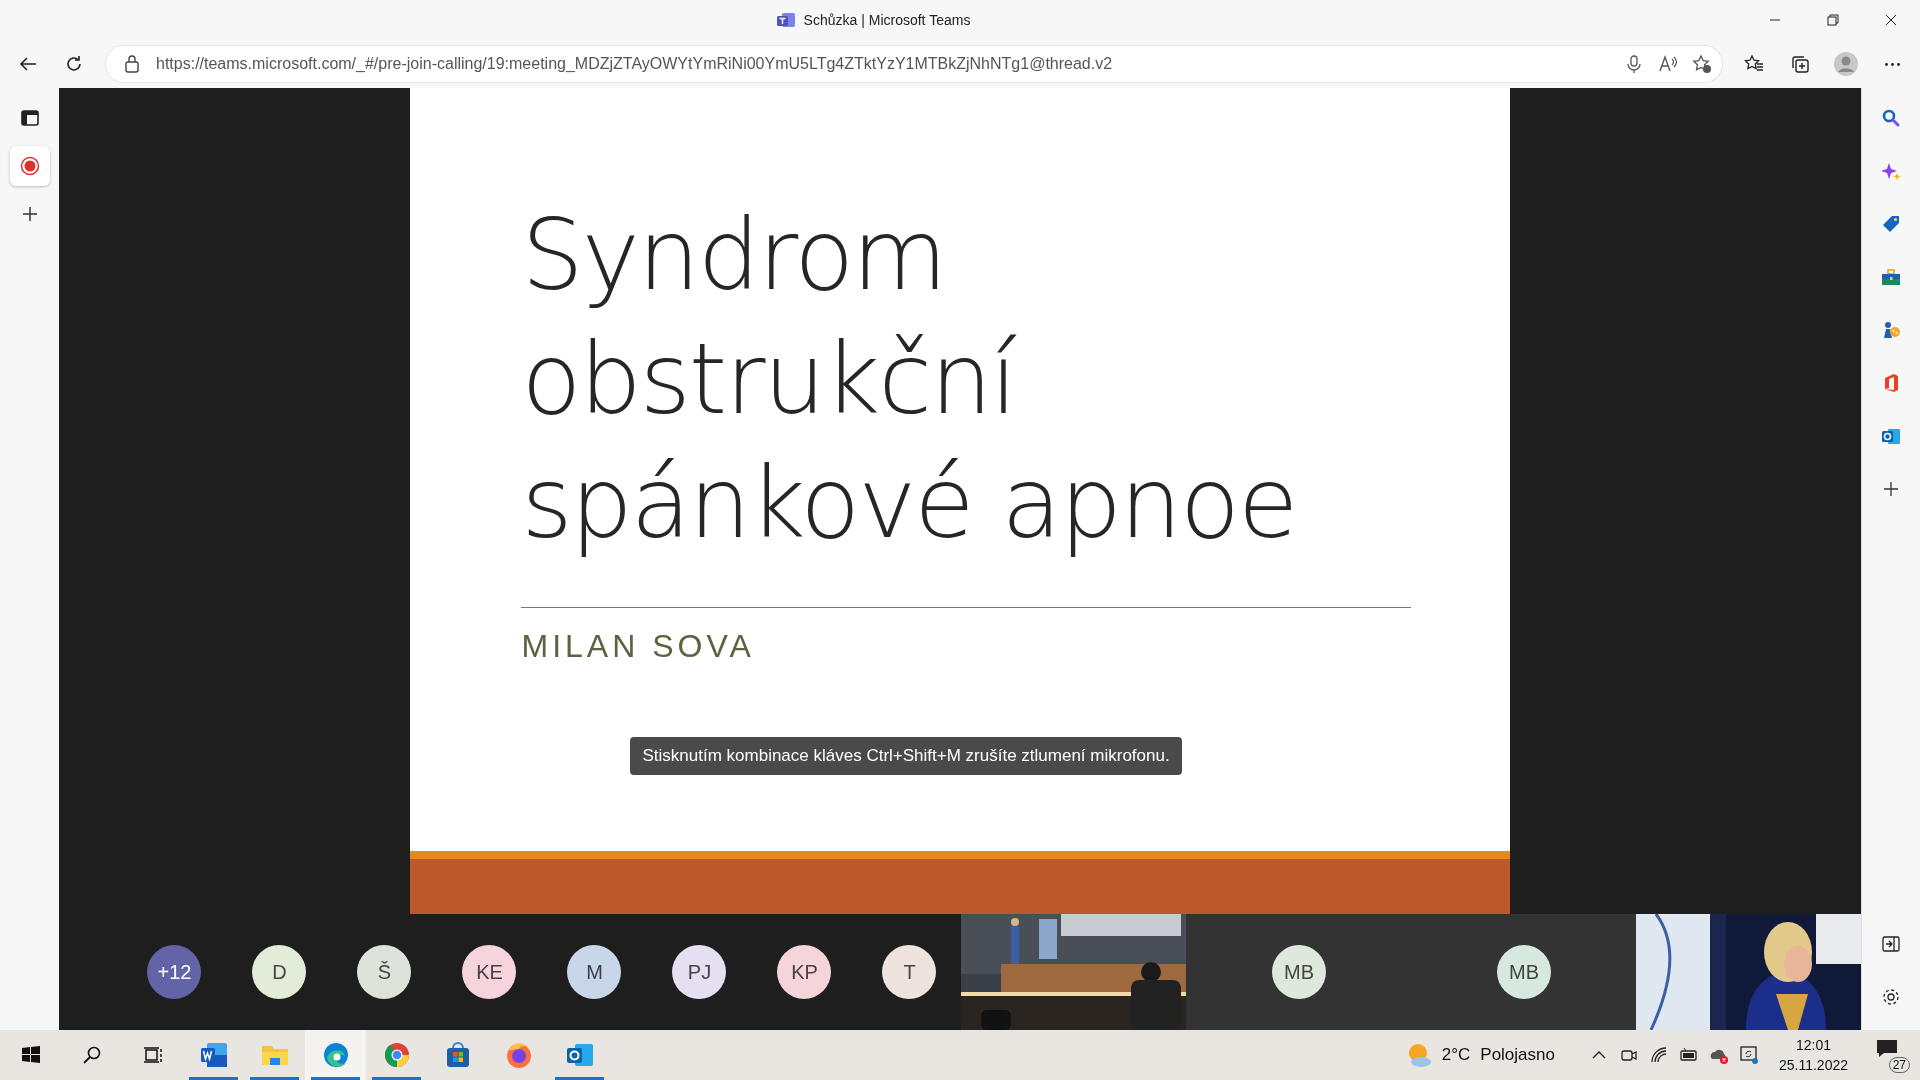  What do you see at coordinates (489, 972) in the screenshot?
I see `participant-avatar: KE` at bounding box center [489, 972].